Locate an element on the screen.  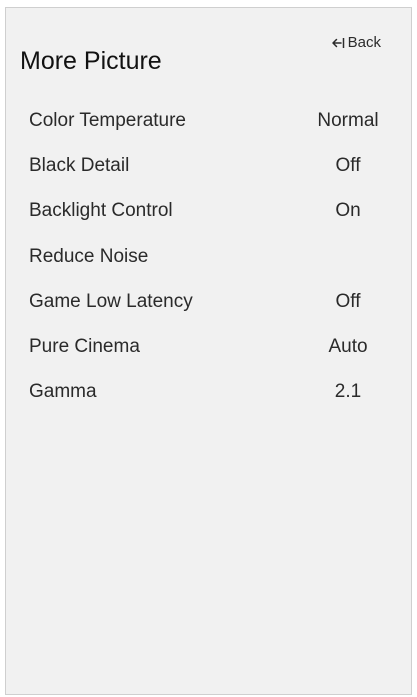
menu-item-color-temperature: Color Temperature Normal is located at coordinates (208, 120).